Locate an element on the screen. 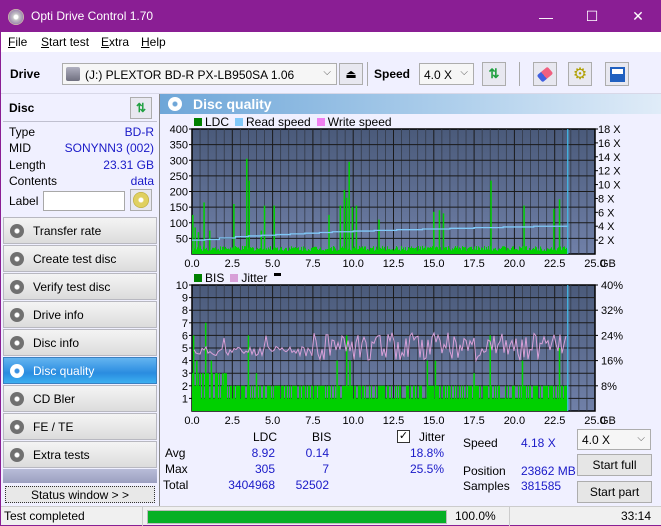  test-speed-select: 4.0 X ⌵ is located at coordinates (614, 439).